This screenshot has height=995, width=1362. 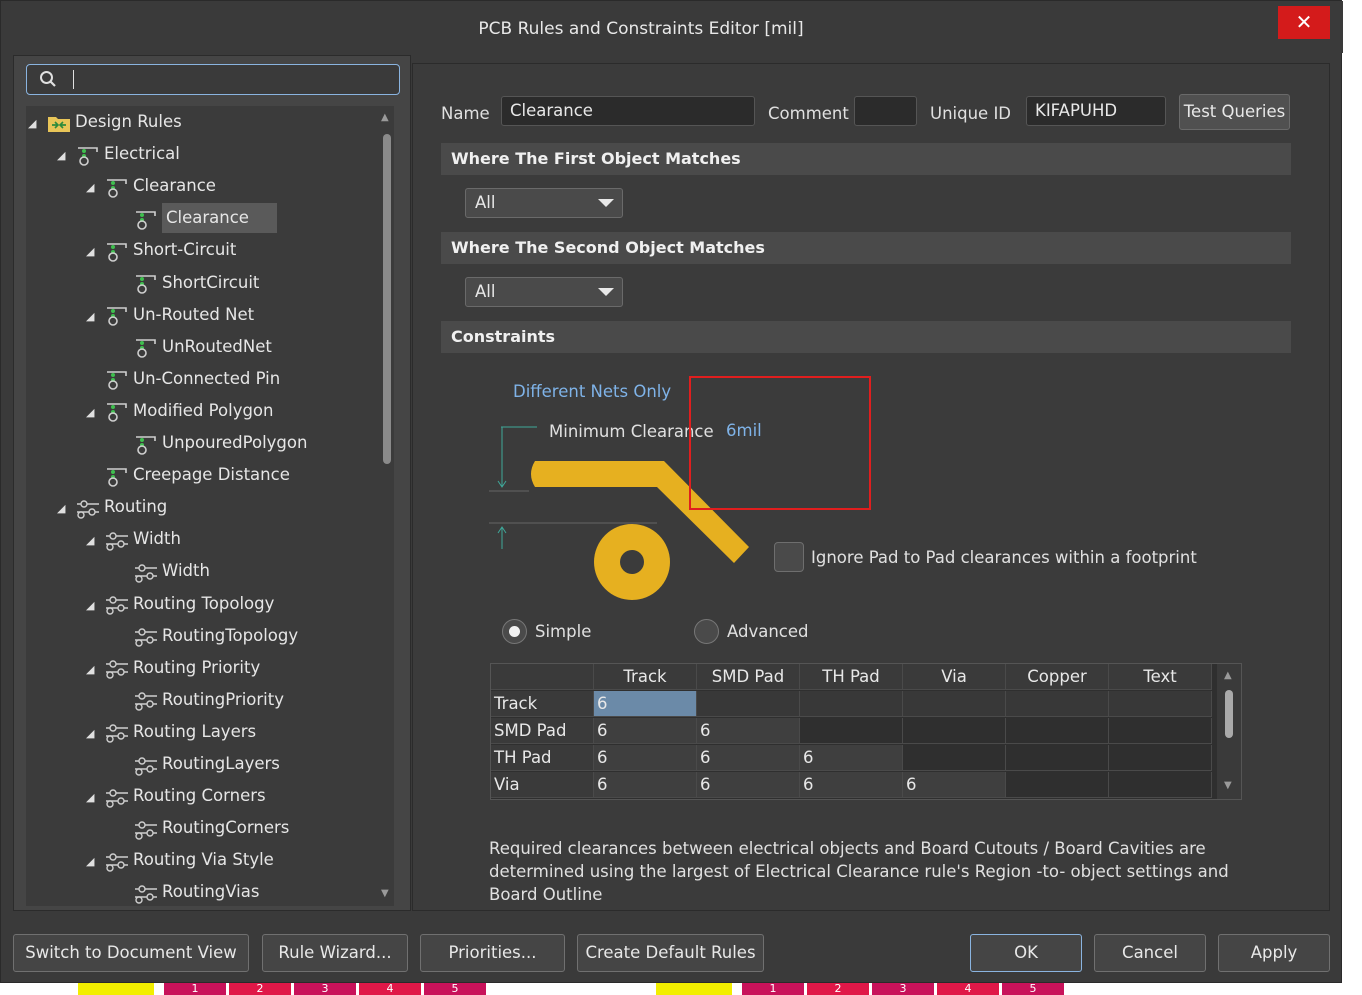 I want to click on tree-item: ◢ Width, so click(x=133, y=539).